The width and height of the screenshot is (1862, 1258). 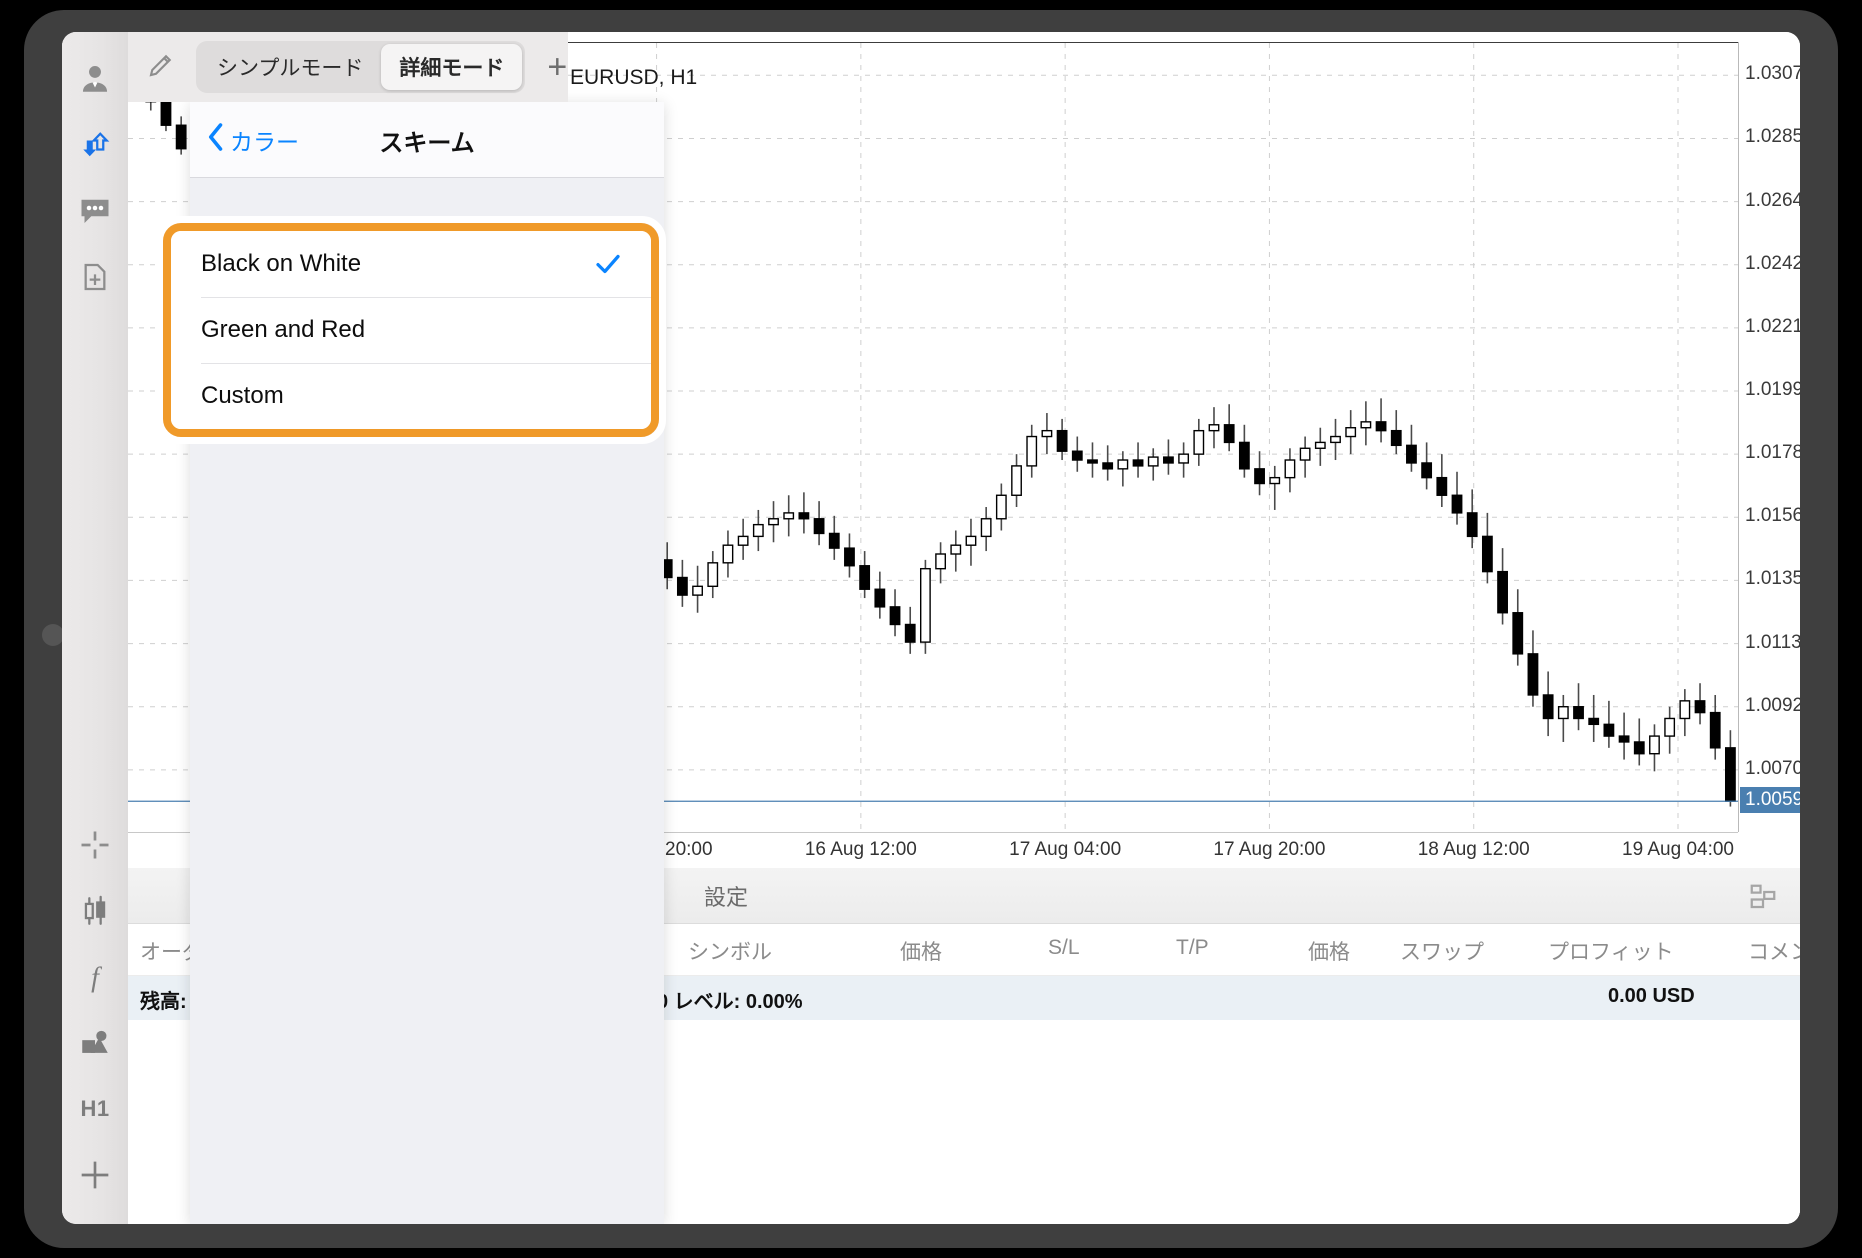 I want to click on scheme-option-custom: Custom, so click(x=411, y=396).